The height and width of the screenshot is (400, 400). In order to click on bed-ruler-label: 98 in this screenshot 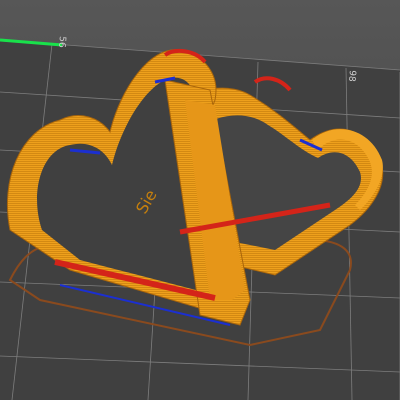, I will do `click(351, 76)`.